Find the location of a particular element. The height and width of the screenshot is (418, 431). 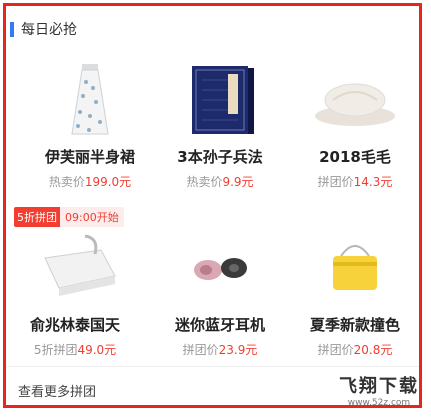

start-time-badge: 09:00开始 is located at coordinates (92, 217).